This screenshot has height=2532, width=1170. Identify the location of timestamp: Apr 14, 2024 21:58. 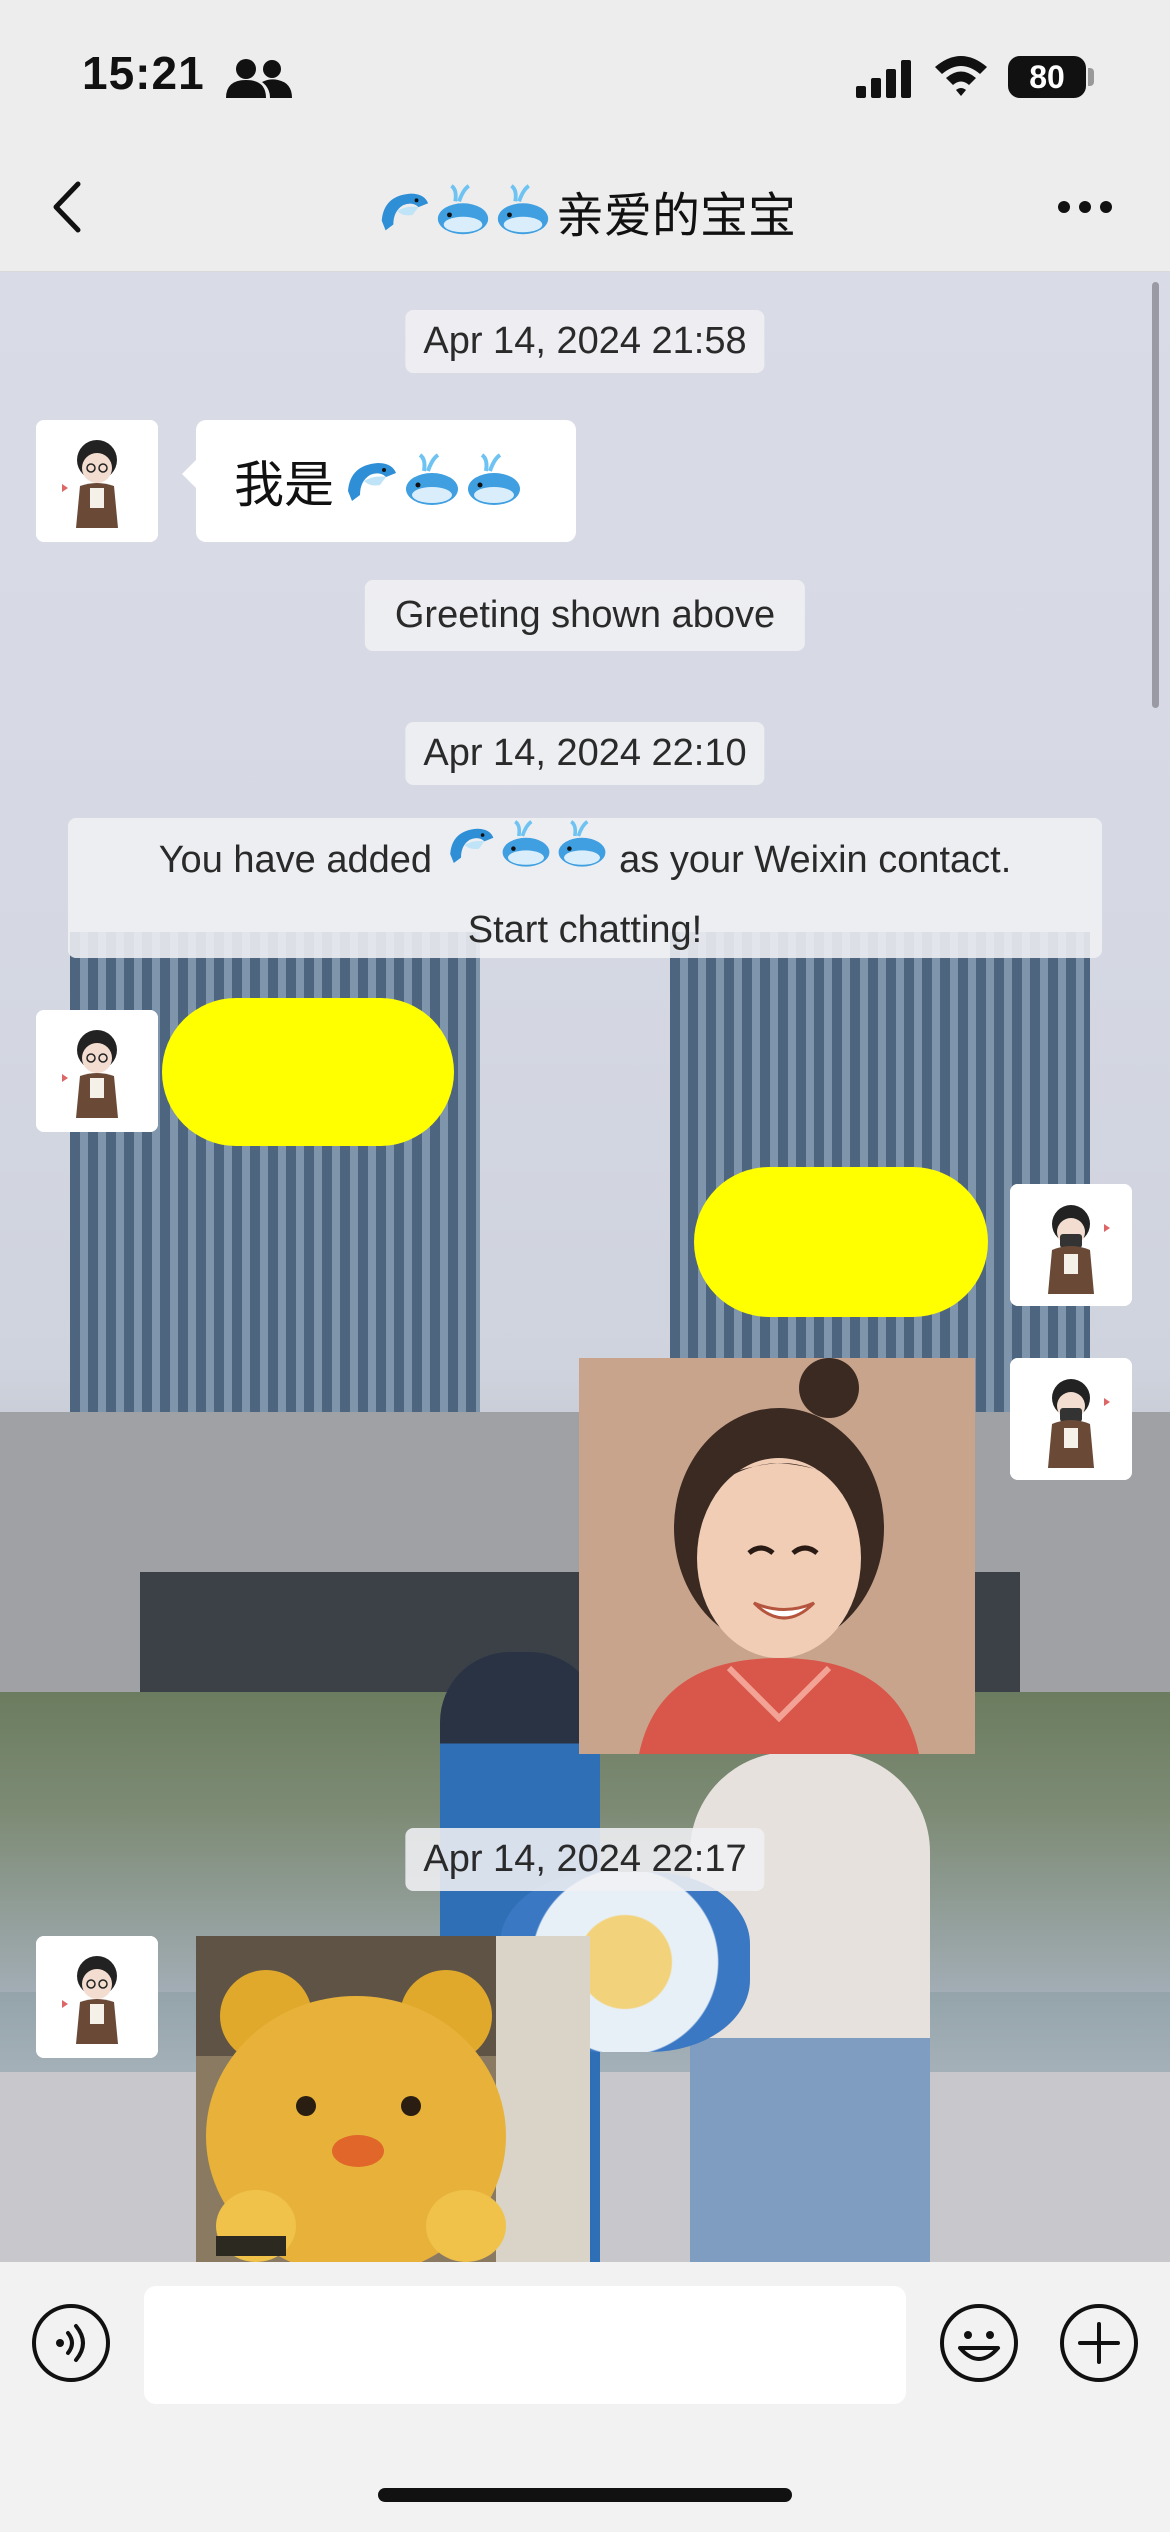
(585, 341).